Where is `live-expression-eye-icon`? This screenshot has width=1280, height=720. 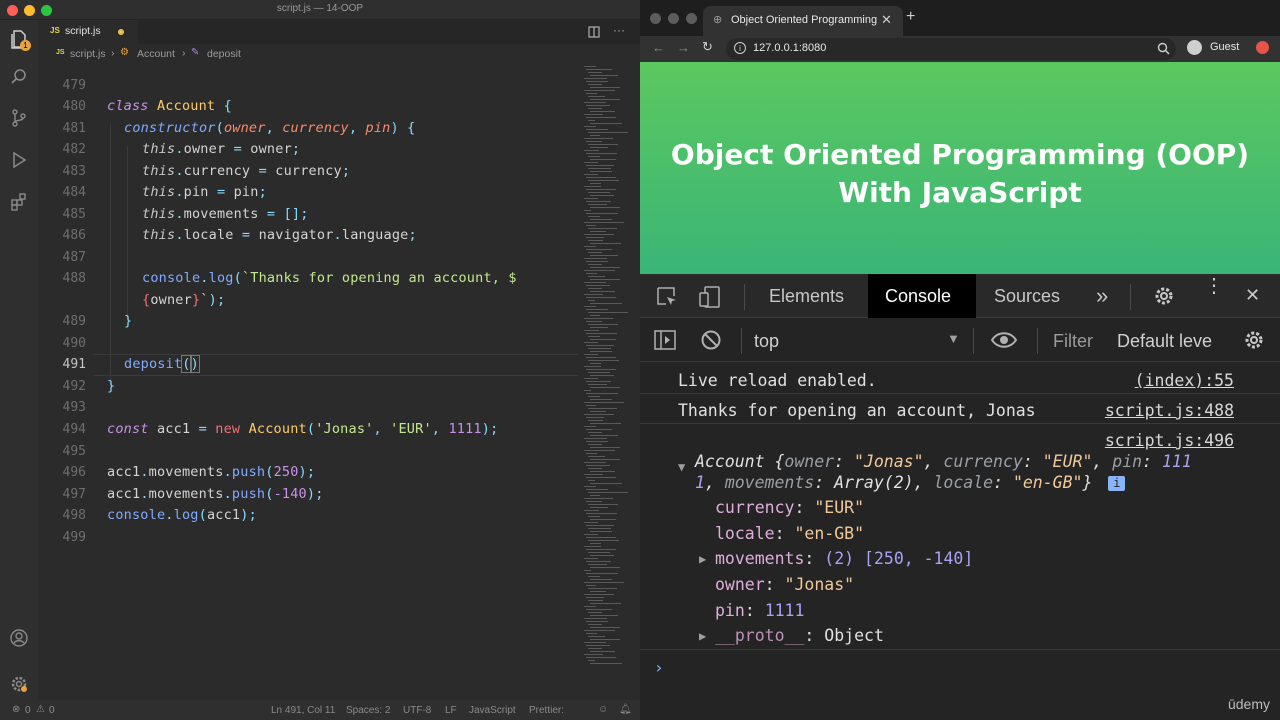
live-expression-eye-icon is located at coordinates (1004, 340).